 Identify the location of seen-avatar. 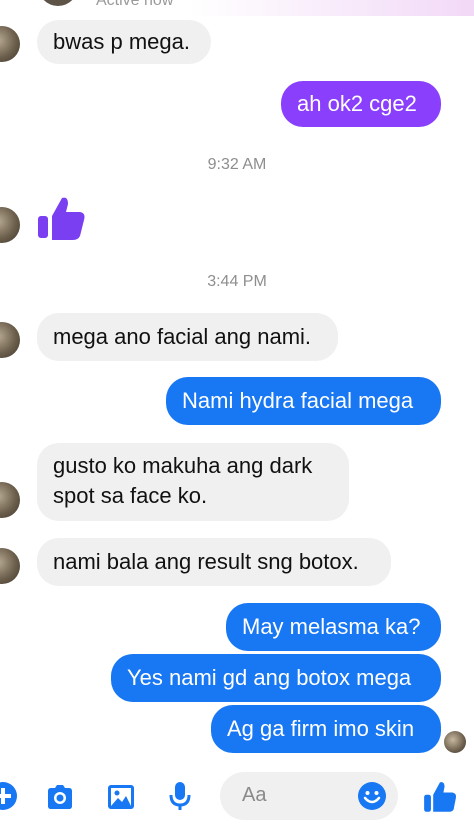
(455, 742).